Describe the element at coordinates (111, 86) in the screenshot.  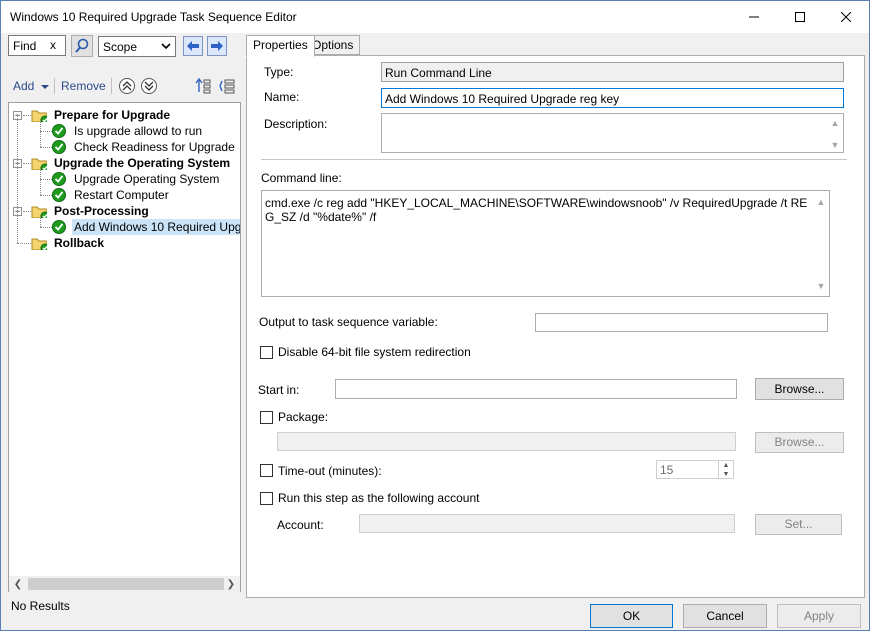
I see `toolbar-separator` at that location.